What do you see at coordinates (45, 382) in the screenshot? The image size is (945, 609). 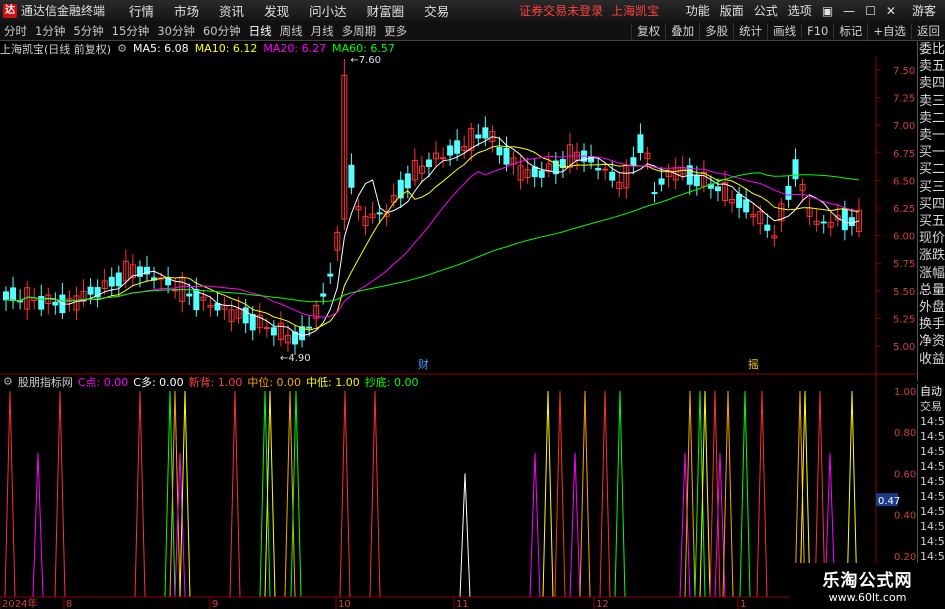 I see `indicator-name: 股朋指标网` at bounding box center [45, 382].